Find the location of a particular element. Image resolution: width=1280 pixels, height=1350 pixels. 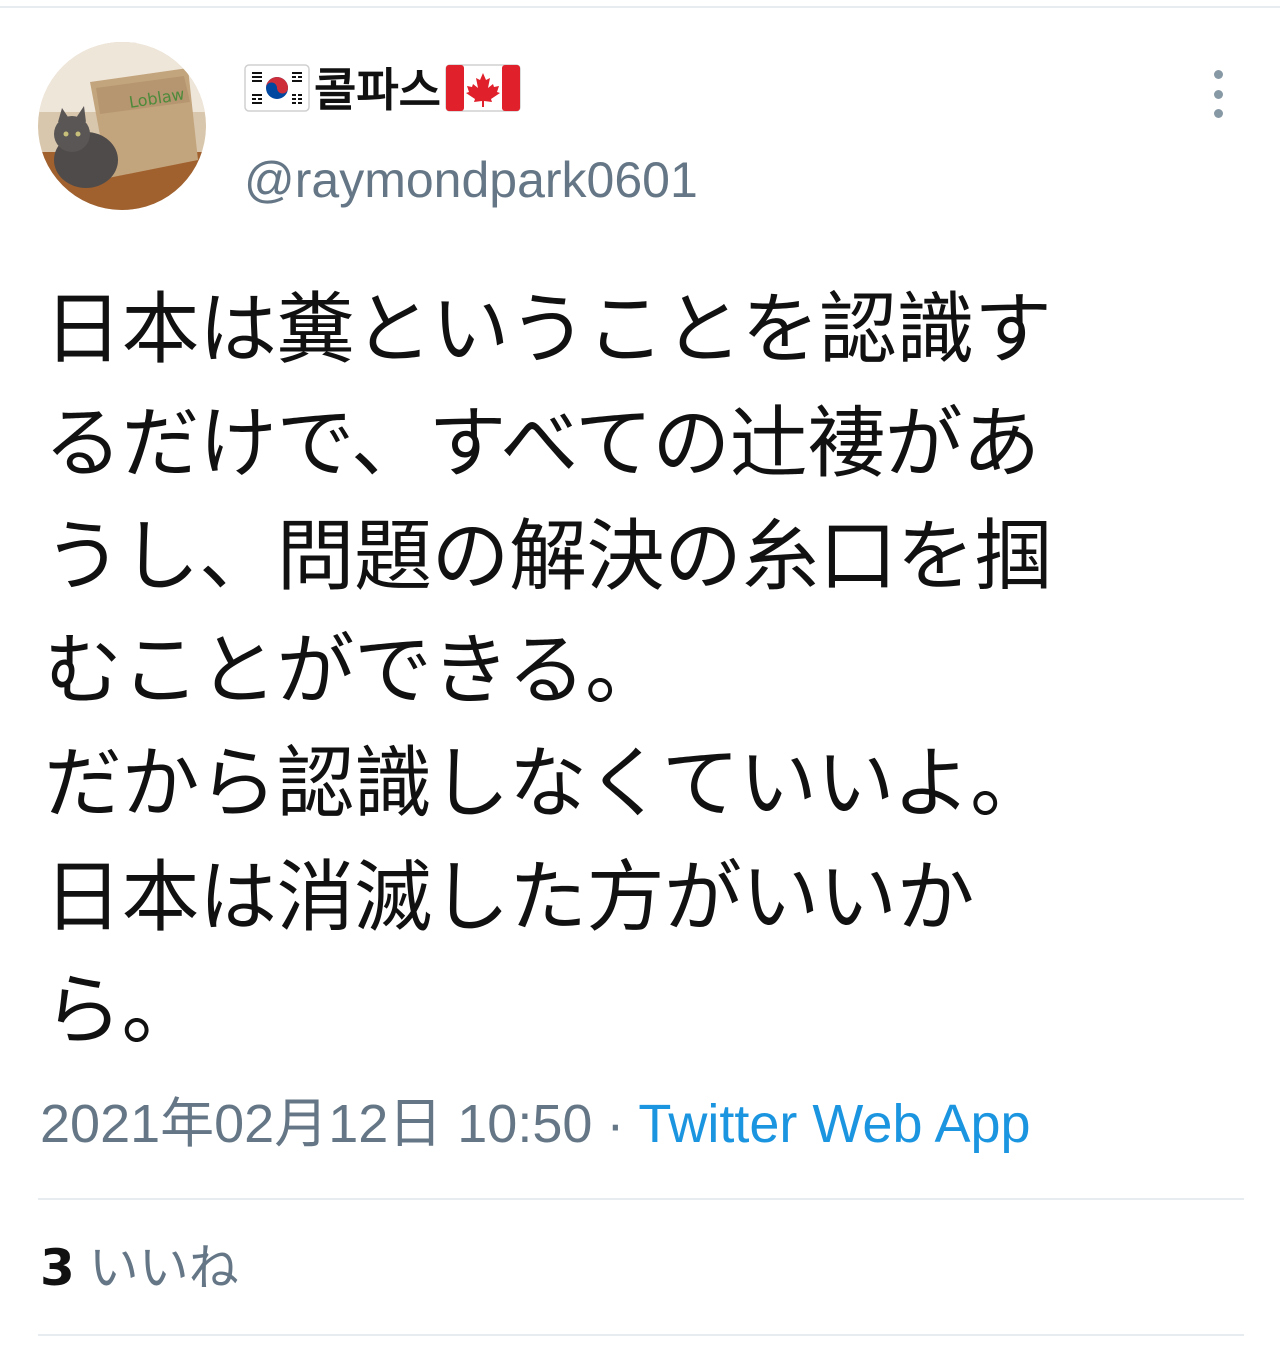

tweet-meta: 2021年02月12日 10:50 · Twitter Web App is located at coordinates (535, 1124).